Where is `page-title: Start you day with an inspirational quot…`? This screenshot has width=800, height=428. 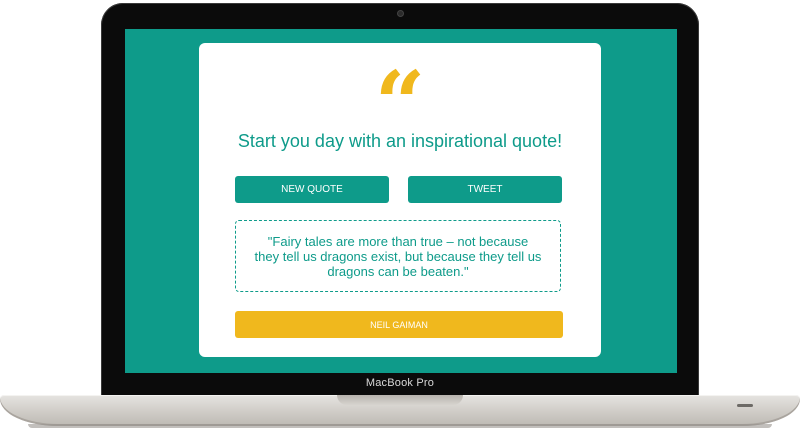 page-title: Start you day with an inspirational quot… is located at coordinates (400, 141).